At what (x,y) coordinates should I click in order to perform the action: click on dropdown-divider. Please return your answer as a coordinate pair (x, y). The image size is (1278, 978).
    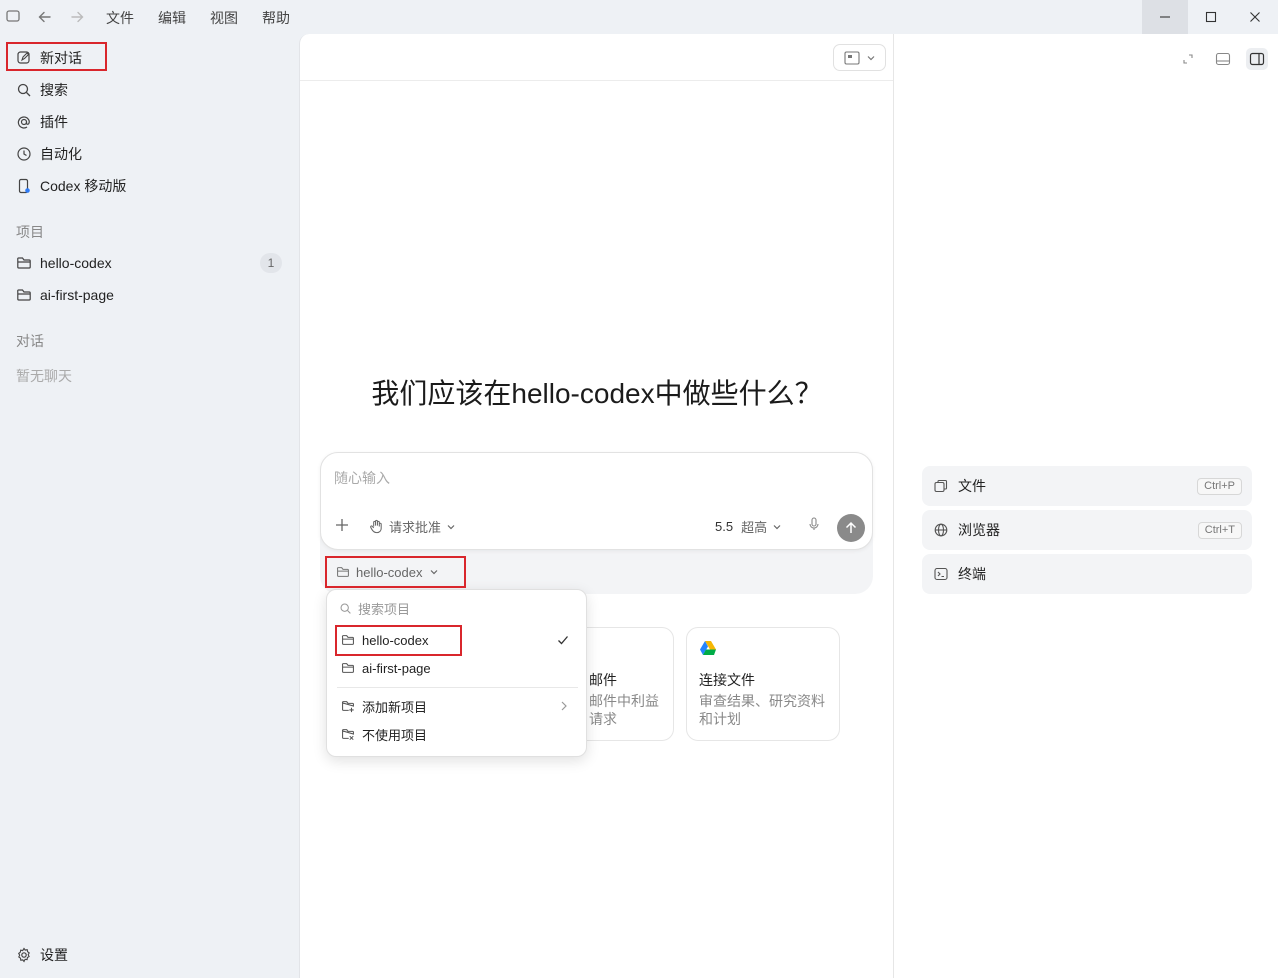
    Looking at the image, I should click on (457, 687).